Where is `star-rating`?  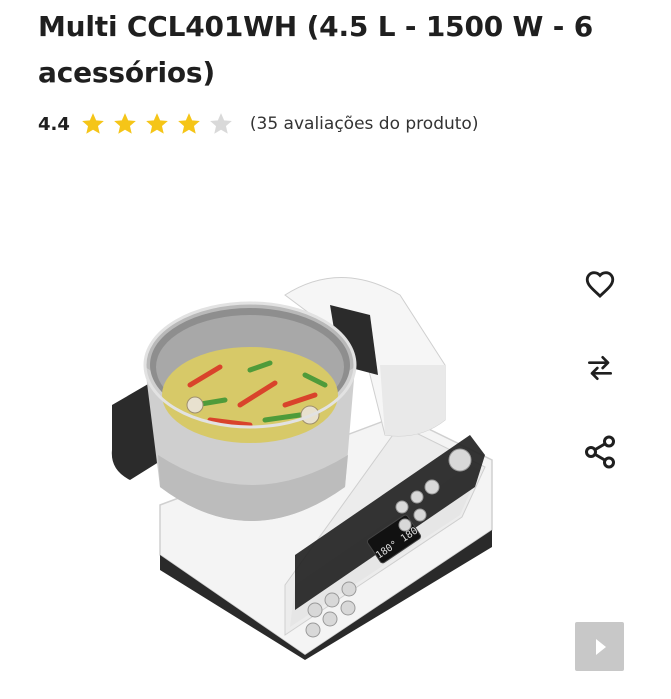
star-rating is located at coordinates (160, 124).